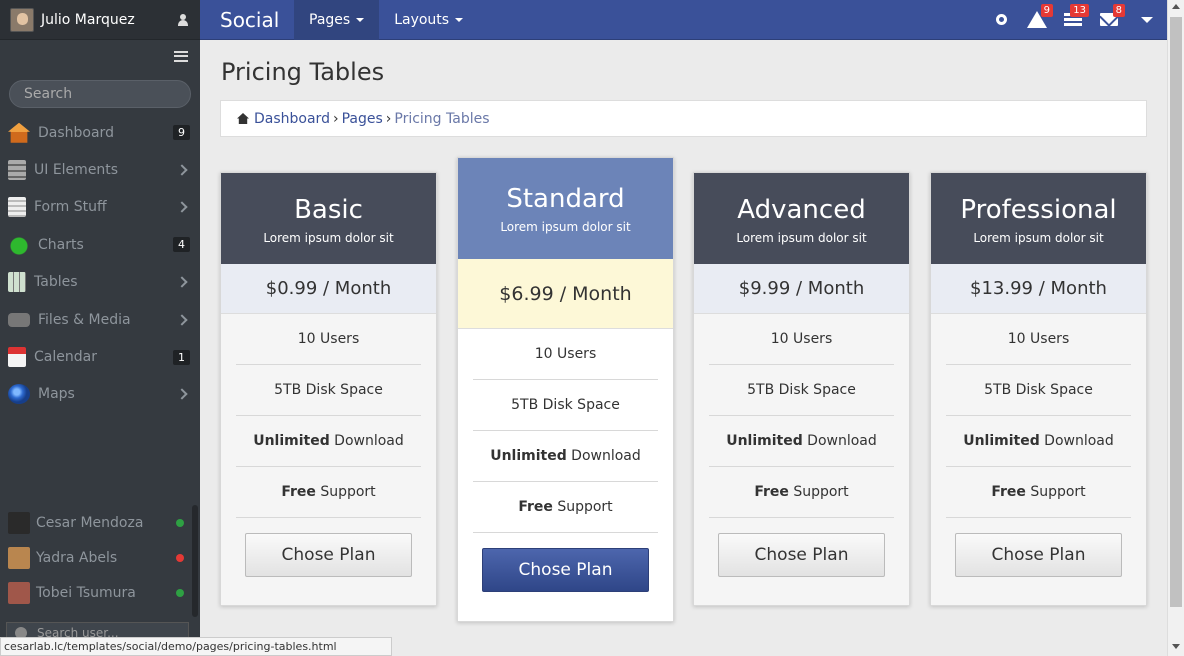 The height and width of the screenshot is (656, 1184). I want to click on plan-name: Advanced, so click(801, 210).